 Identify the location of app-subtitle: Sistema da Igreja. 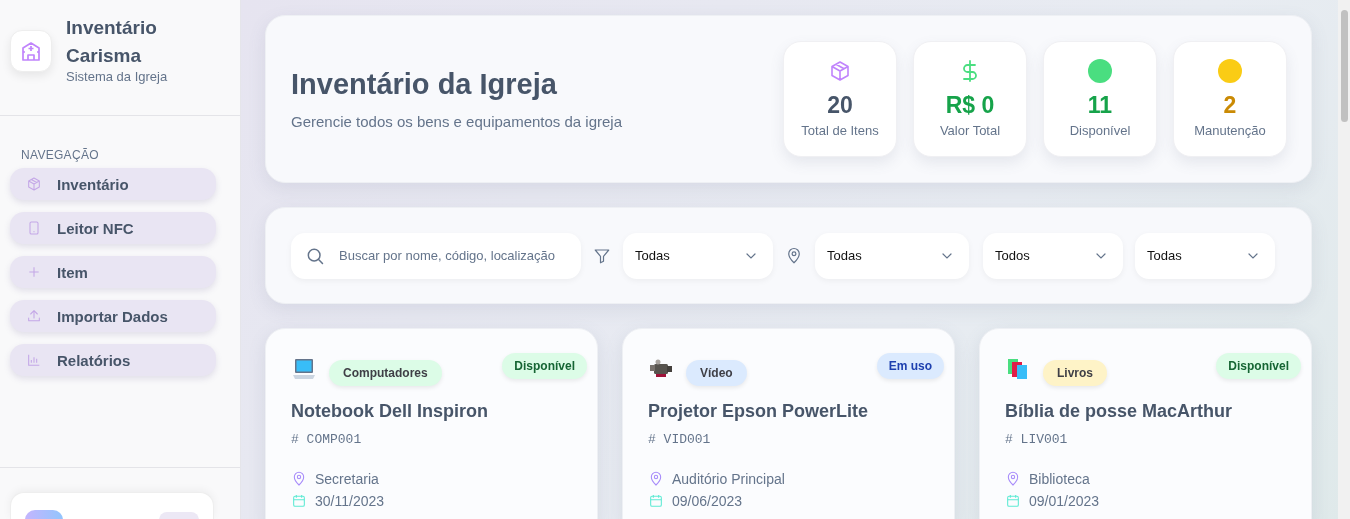
(117, 76).